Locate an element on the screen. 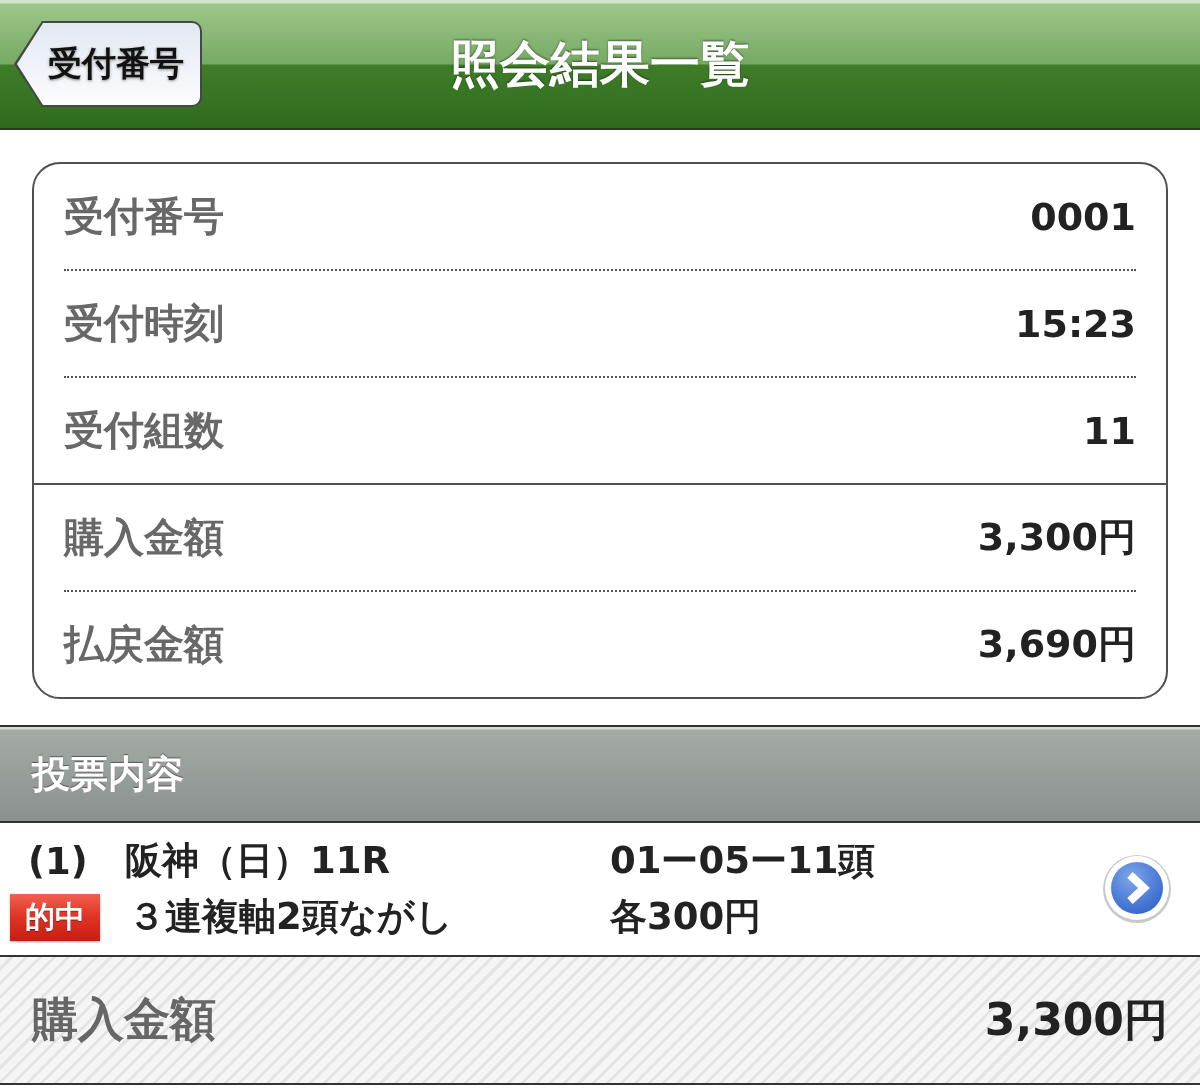 Image resolution: width=1200 pixels, height=1092 pixels. horse-numbers: 01ー05ー11頭 is located at coordinates (743, 861).